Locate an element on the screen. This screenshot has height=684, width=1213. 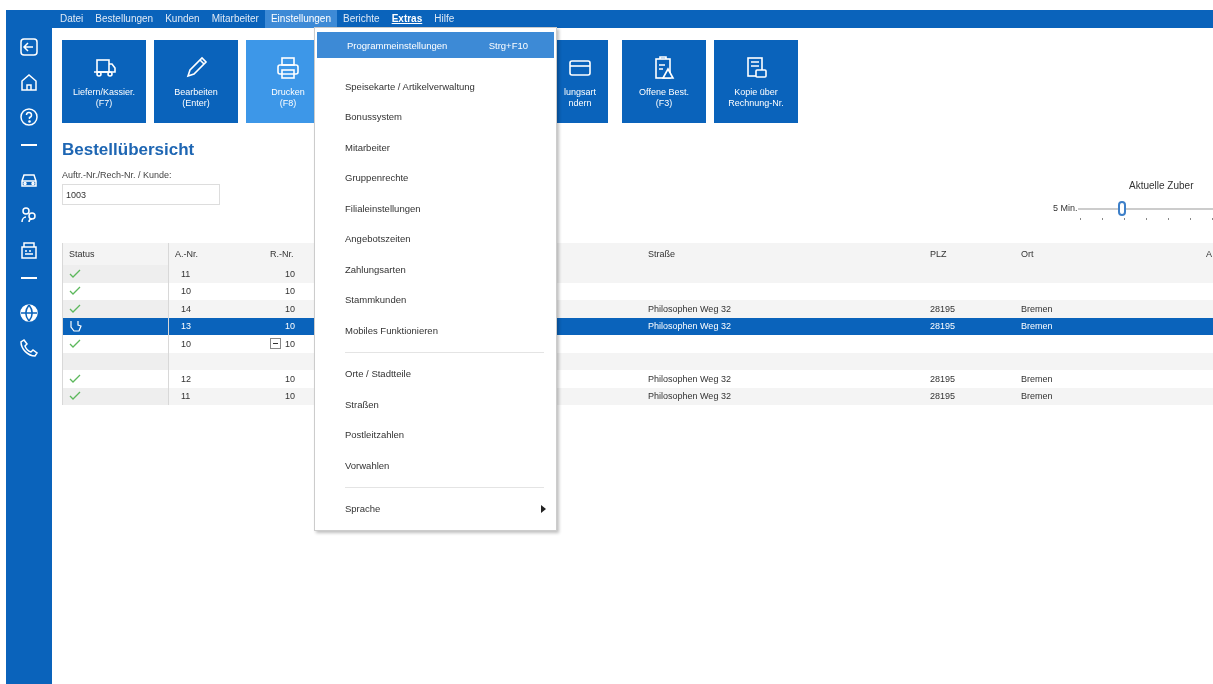
slider-thumb is located at coordinates (1121, 208).